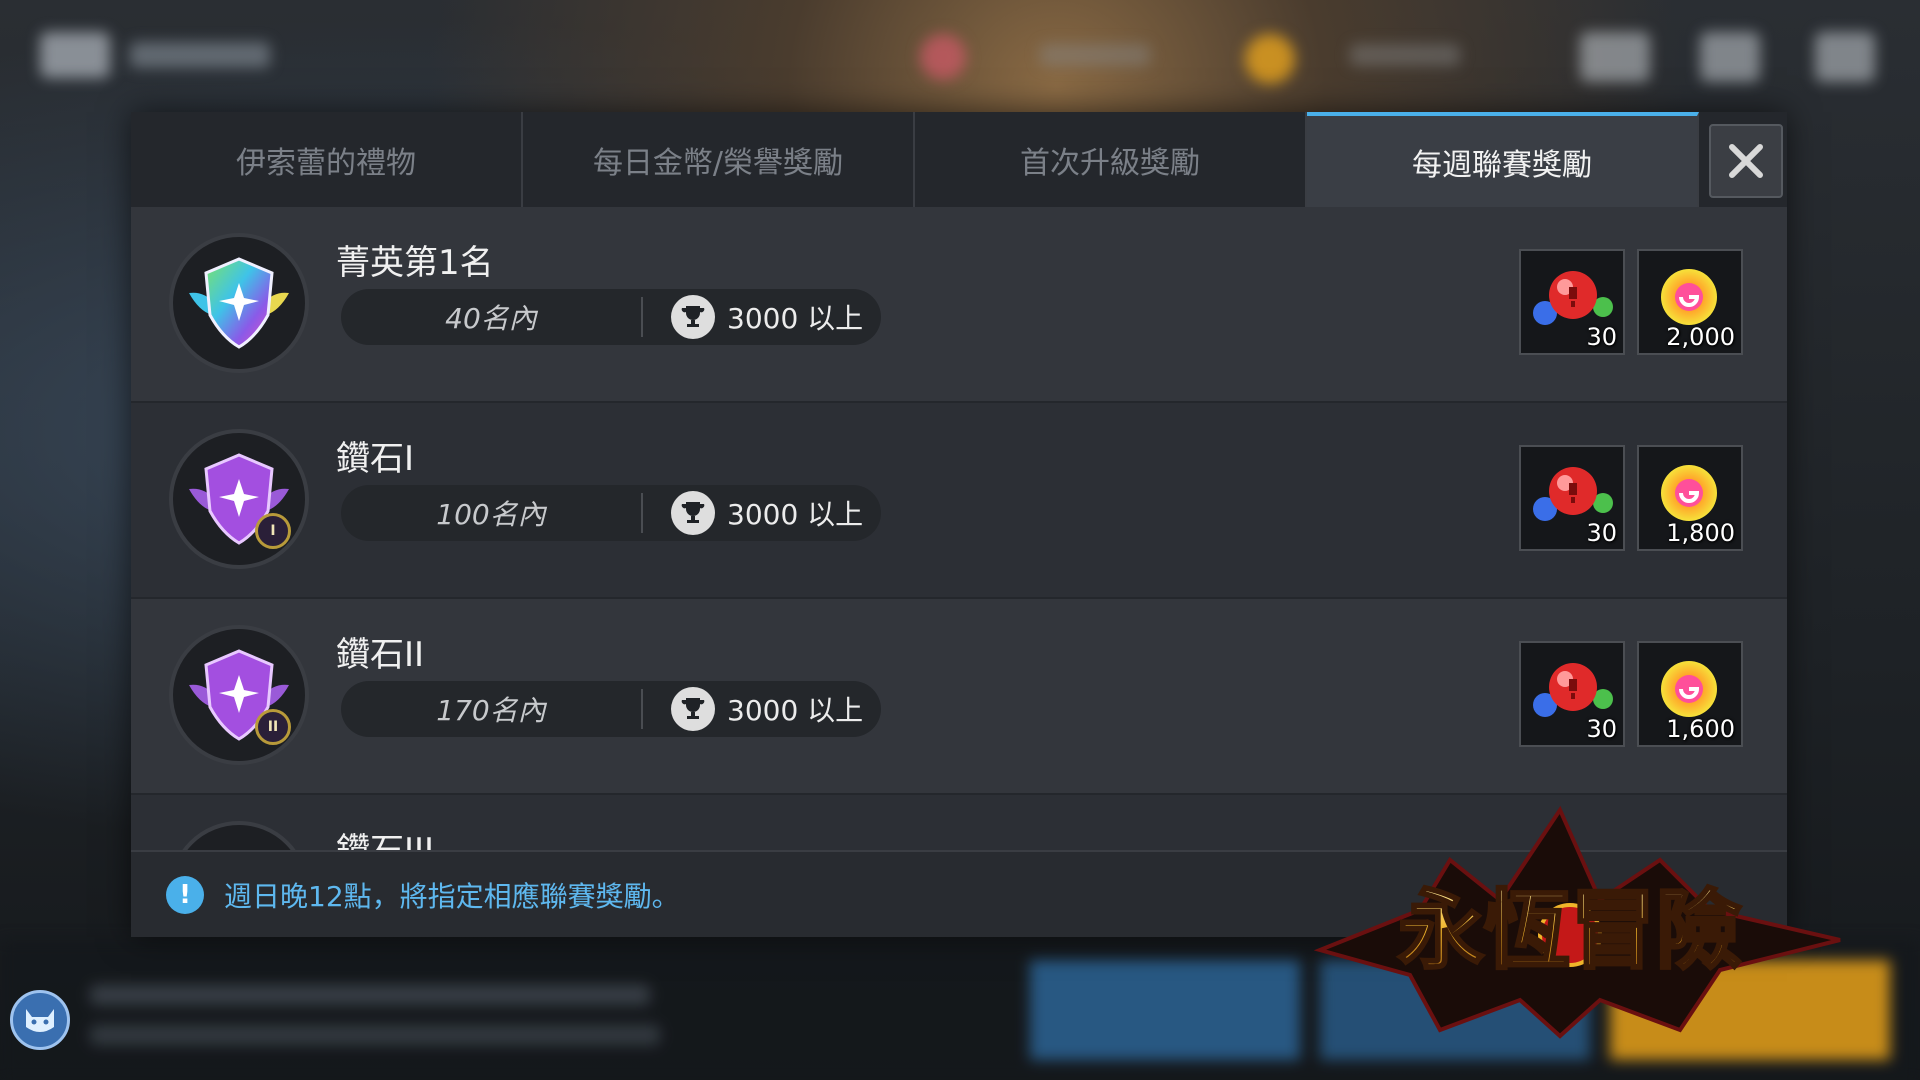 This screenshot has width=1920, height=1080. I want to click on tier-name: 鑽石II, so click(380, 655).